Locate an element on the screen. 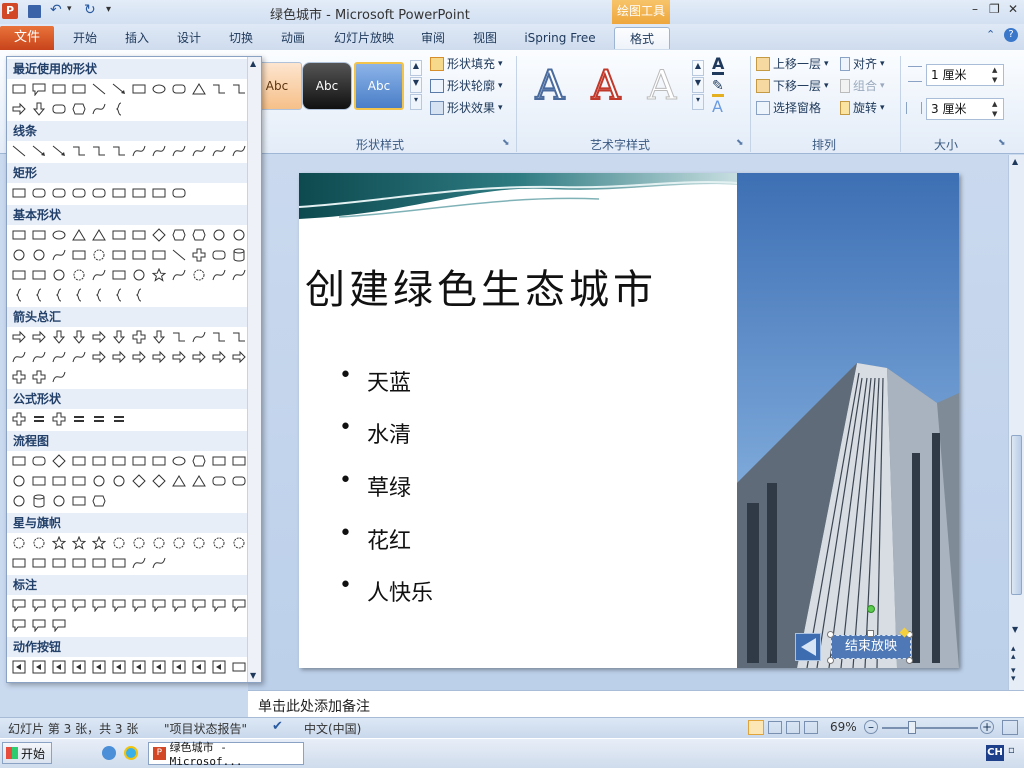 This screenshot has width=1024, height=768. gallery-scrollbar: ▲ ▼ is located at coordinates (254, 369).